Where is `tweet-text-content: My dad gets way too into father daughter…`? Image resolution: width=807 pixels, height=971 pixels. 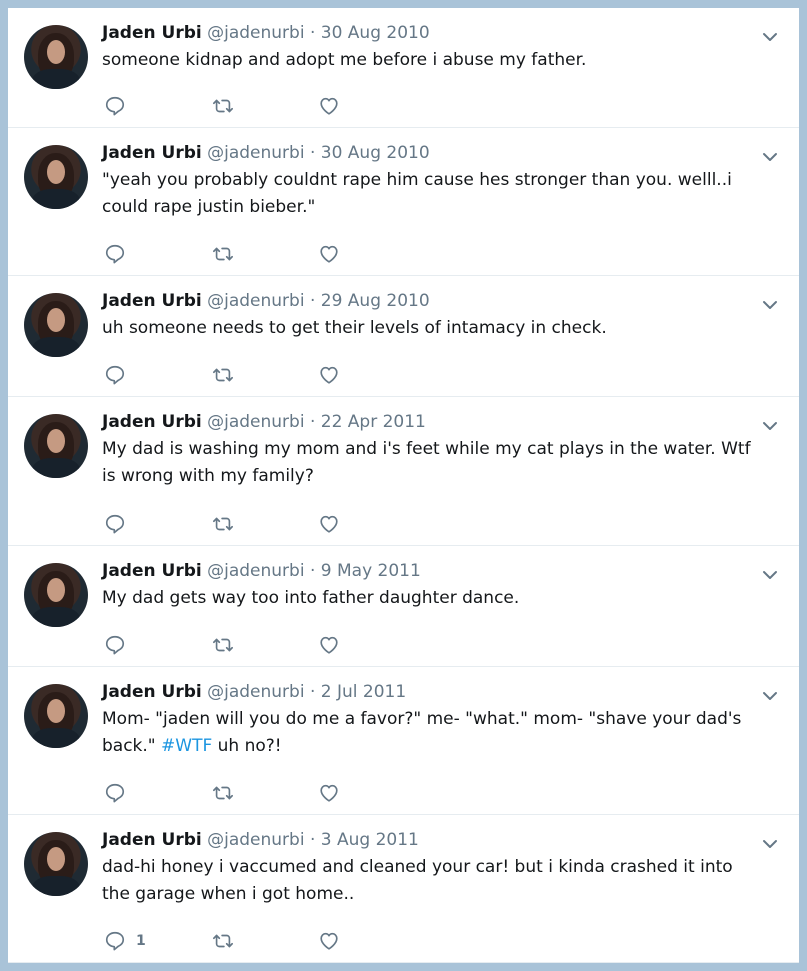
tweet-text-content: My dad gets way too into father daughter… is located at coordinates (311, 598).